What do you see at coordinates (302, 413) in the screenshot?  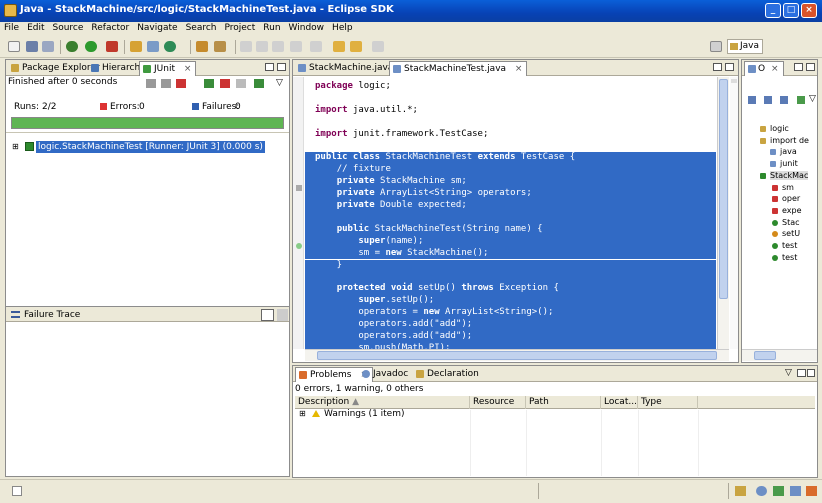 I see `warnings-expand-icon: ⊞` at bounding box center [302, 413].